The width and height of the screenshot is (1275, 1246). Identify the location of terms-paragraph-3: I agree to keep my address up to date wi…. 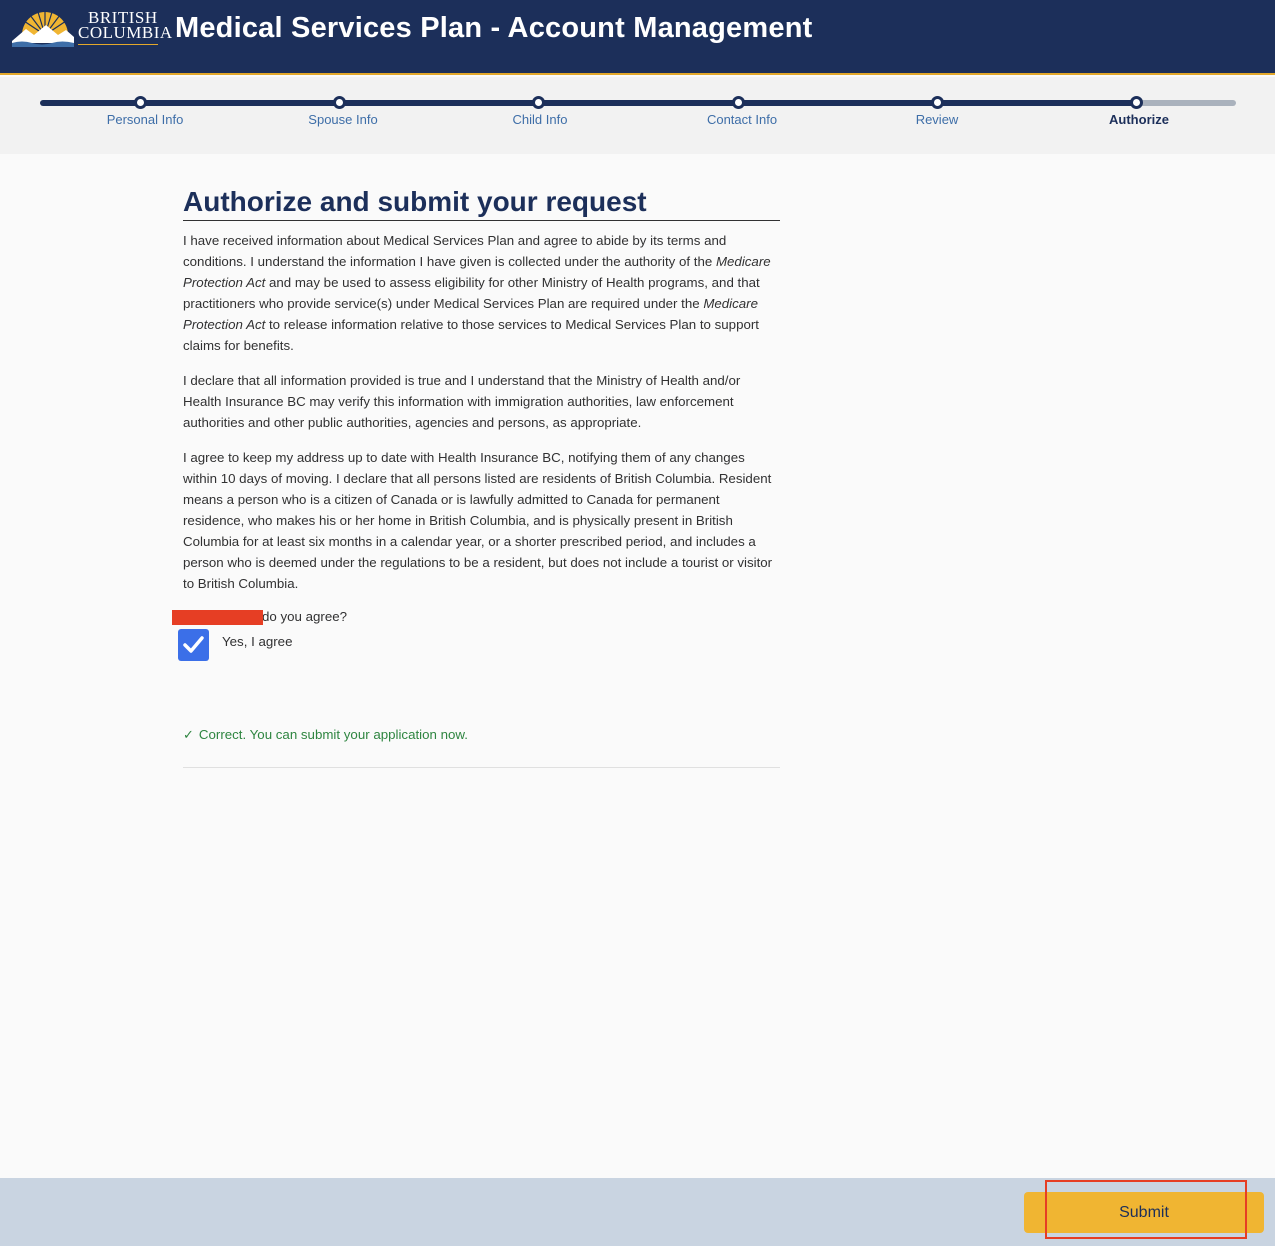
(478, 520).